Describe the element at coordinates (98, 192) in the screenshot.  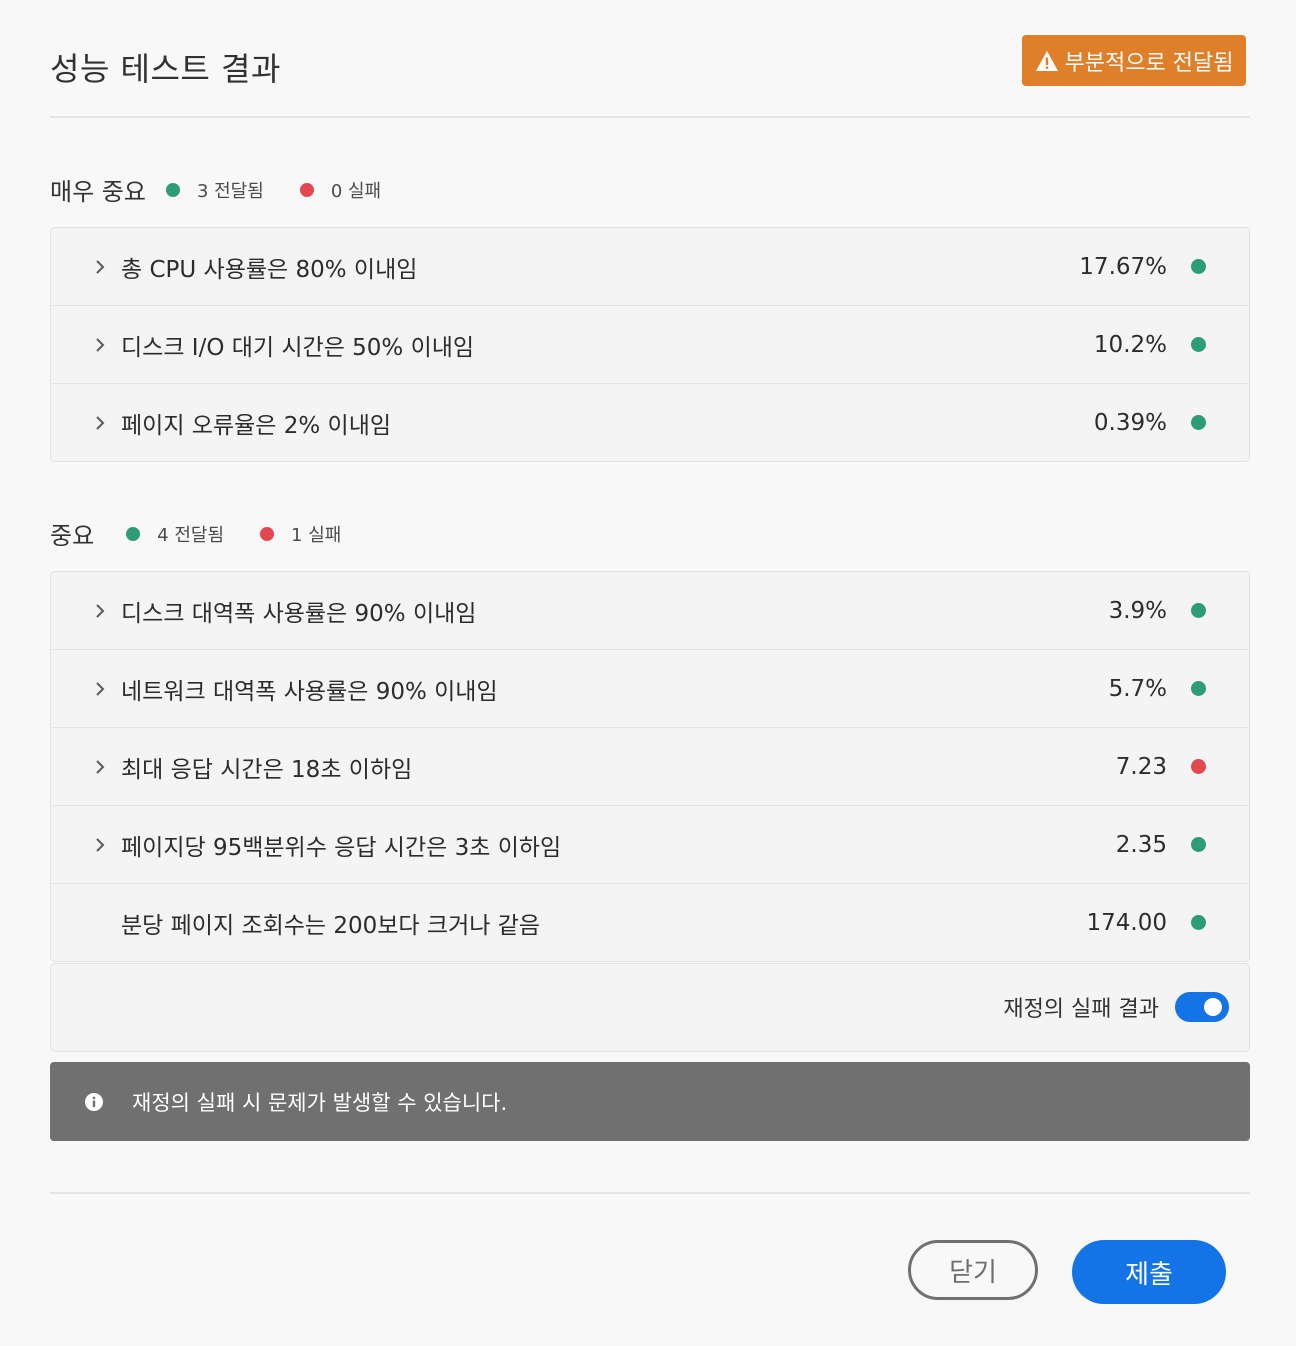
I see `section-title: 매우 중요` at that location.